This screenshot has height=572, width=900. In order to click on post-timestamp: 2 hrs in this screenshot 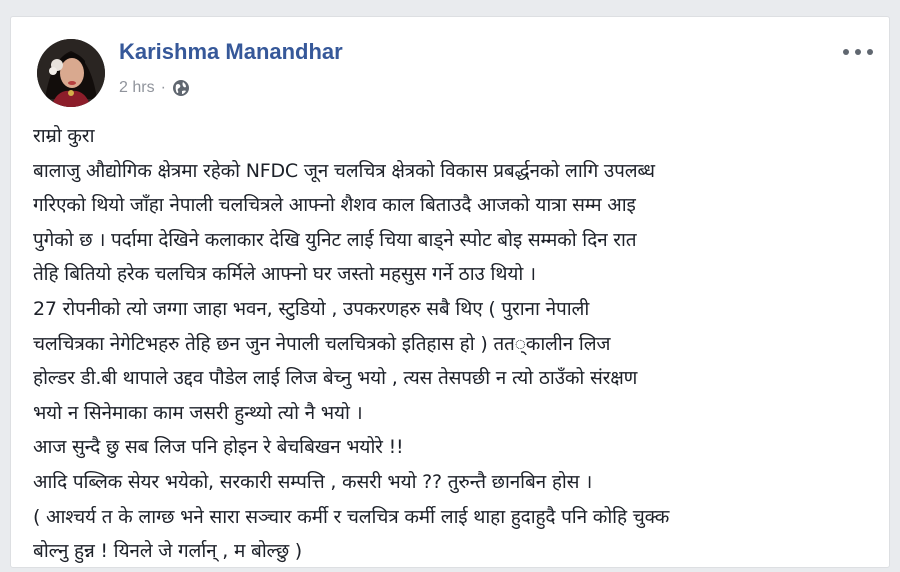, I will do `click(137, 88)`.